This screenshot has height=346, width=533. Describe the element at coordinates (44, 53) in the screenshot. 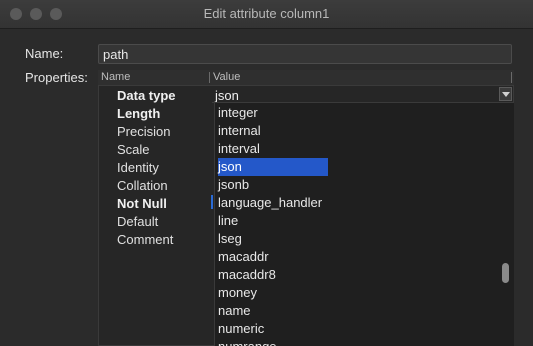

I see `name-label: Name:` at that location.